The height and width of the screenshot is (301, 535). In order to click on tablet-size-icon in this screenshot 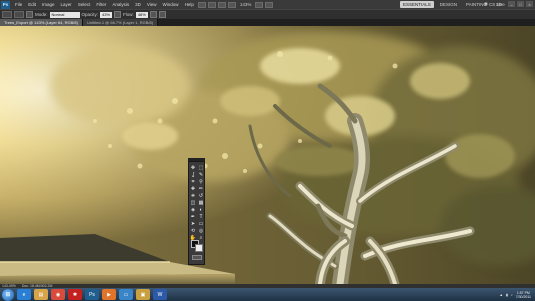, I will do `click(162, 14)`.